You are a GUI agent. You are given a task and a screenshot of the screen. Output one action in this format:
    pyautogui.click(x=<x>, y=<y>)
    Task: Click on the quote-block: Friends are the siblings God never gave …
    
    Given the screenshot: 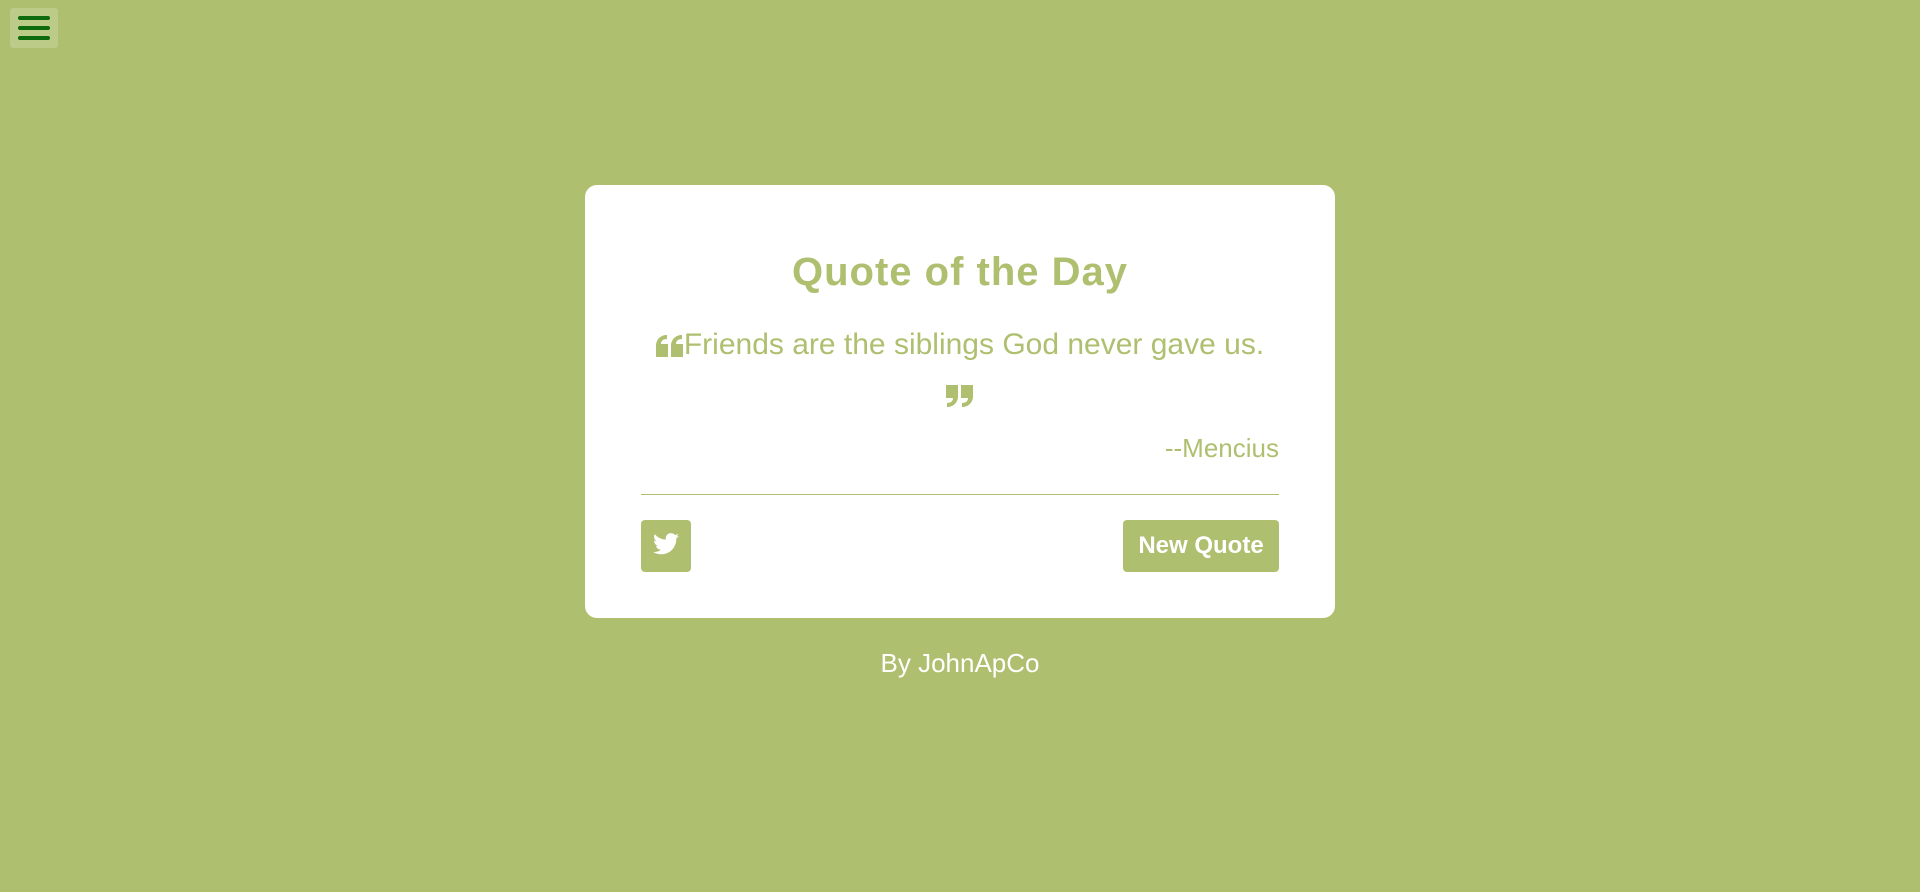 What is the action you would take?
    pyautogui.click(x=960, y=370)
    